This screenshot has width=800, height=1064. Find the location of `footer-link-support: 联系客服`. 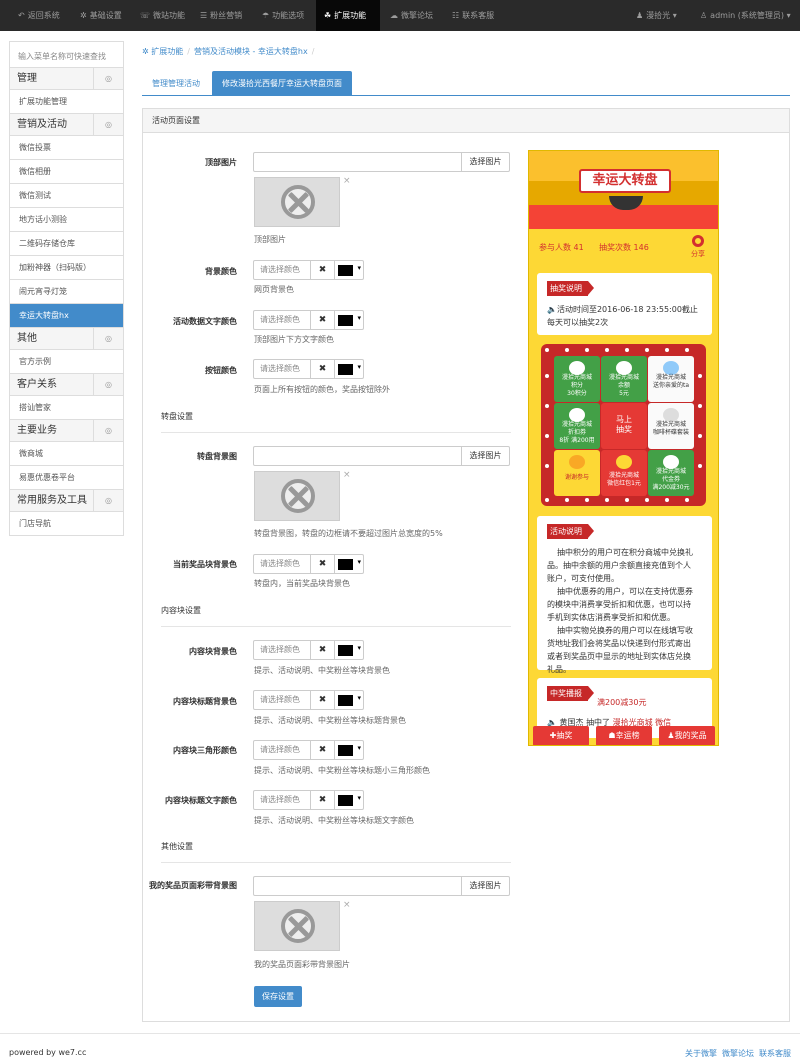

footer-link-support: 联系客服 is located at coordinates (775, 1053).